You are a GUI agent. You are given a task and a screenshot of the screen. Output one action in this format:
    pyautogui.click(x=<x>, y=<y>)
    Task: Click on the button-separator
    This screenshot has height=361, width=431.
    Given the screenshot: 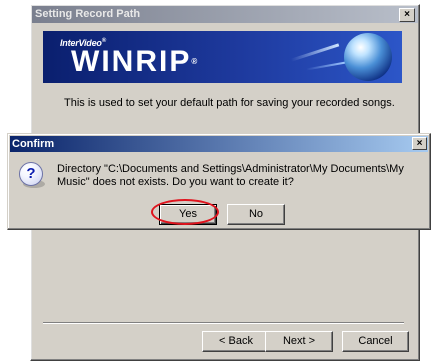 What is the action you would take?
    pyautogui.click(x=223, y=323)
    